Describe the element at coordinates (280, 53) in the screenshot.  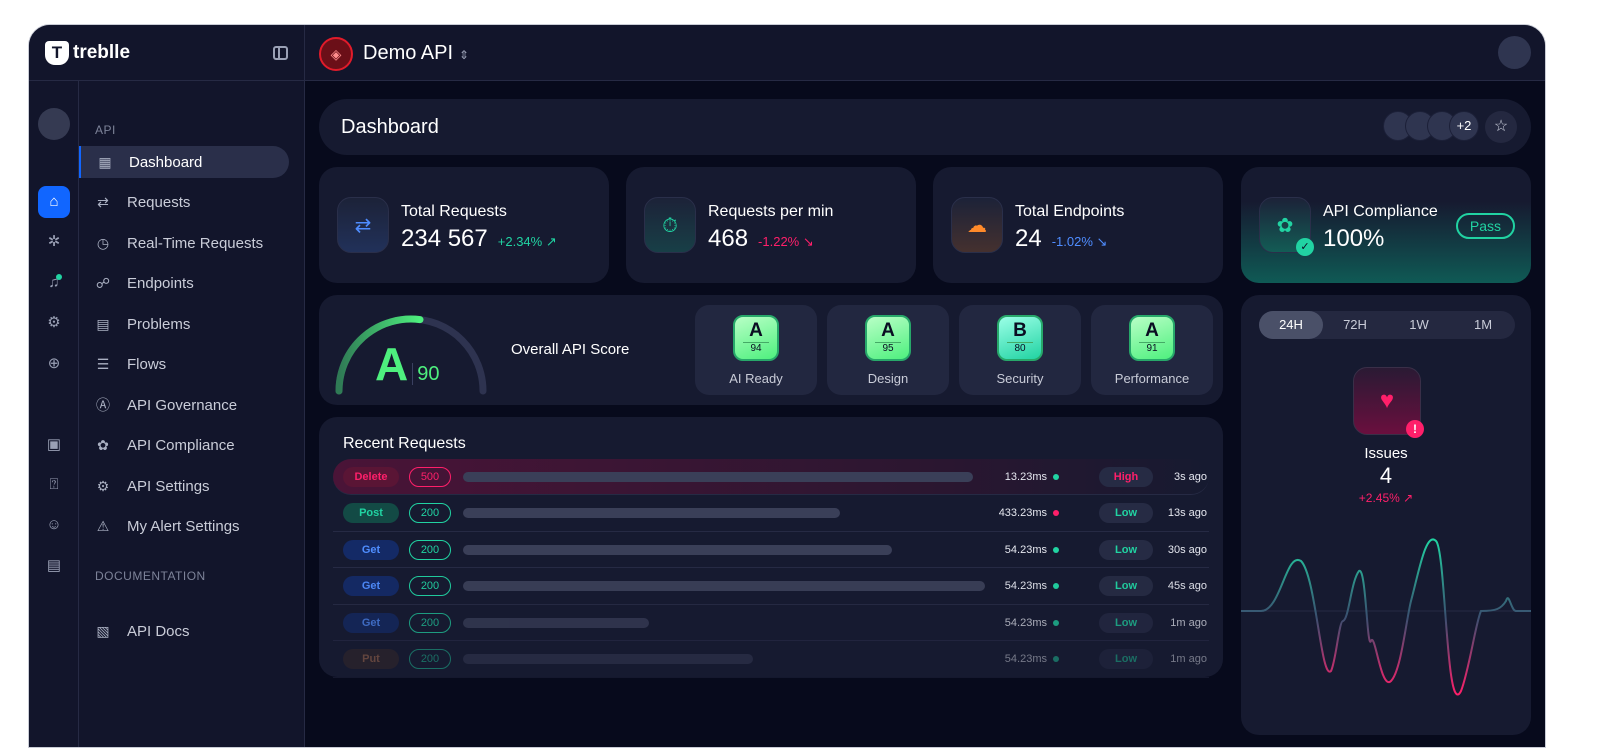
I see `sidebar-toggle-icon` at that location.